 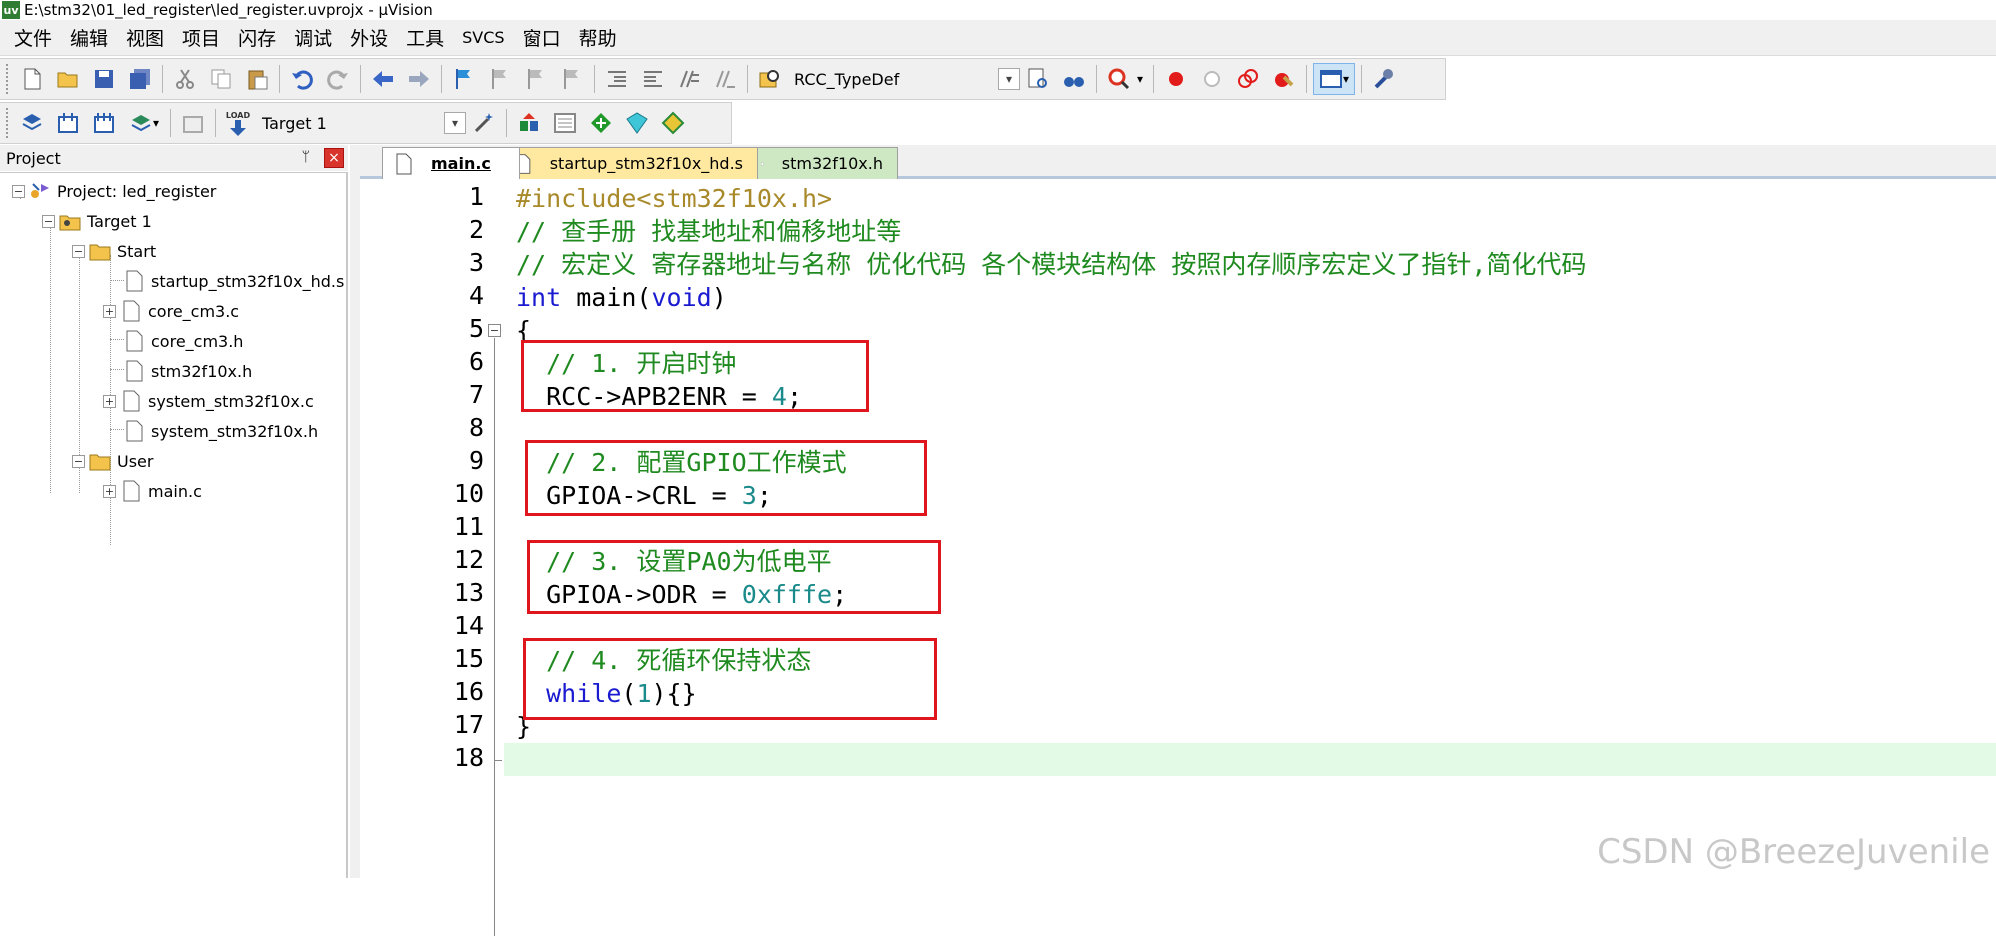 What do you see at coordinates (468, 493) in the screenshot?
I see `line-number: 10` at bounding box center [468, 493].